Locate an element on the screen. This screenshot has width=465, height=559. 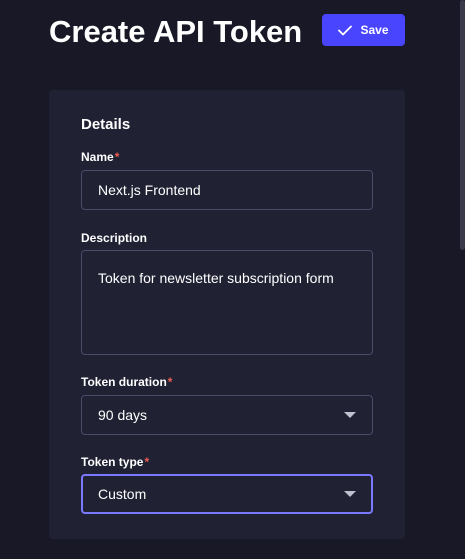
check-icon is located at coordinates (345, 30).